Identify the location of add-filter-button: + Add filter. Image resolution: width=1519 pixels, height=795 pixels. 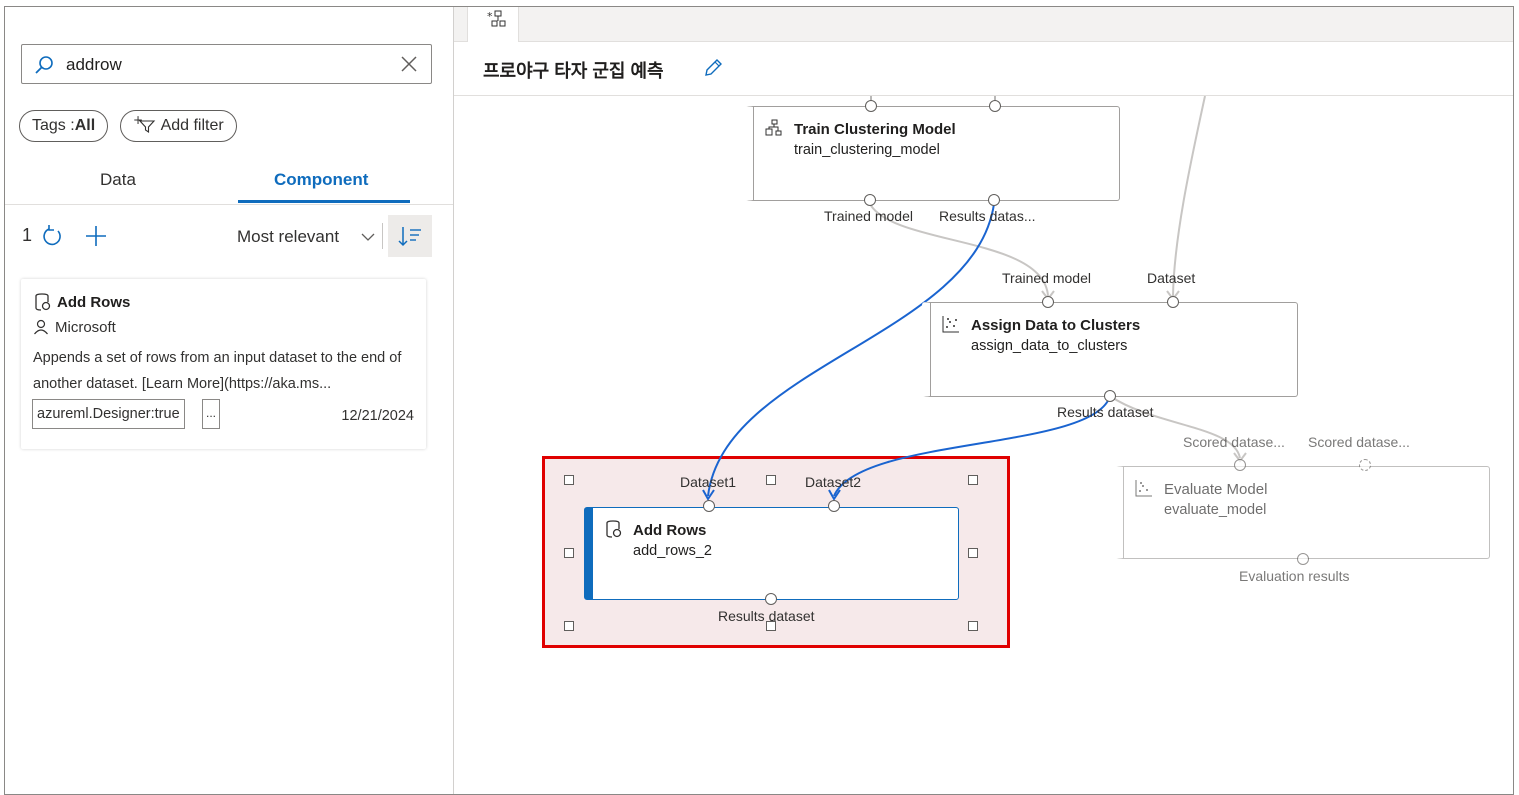
(178, 126).